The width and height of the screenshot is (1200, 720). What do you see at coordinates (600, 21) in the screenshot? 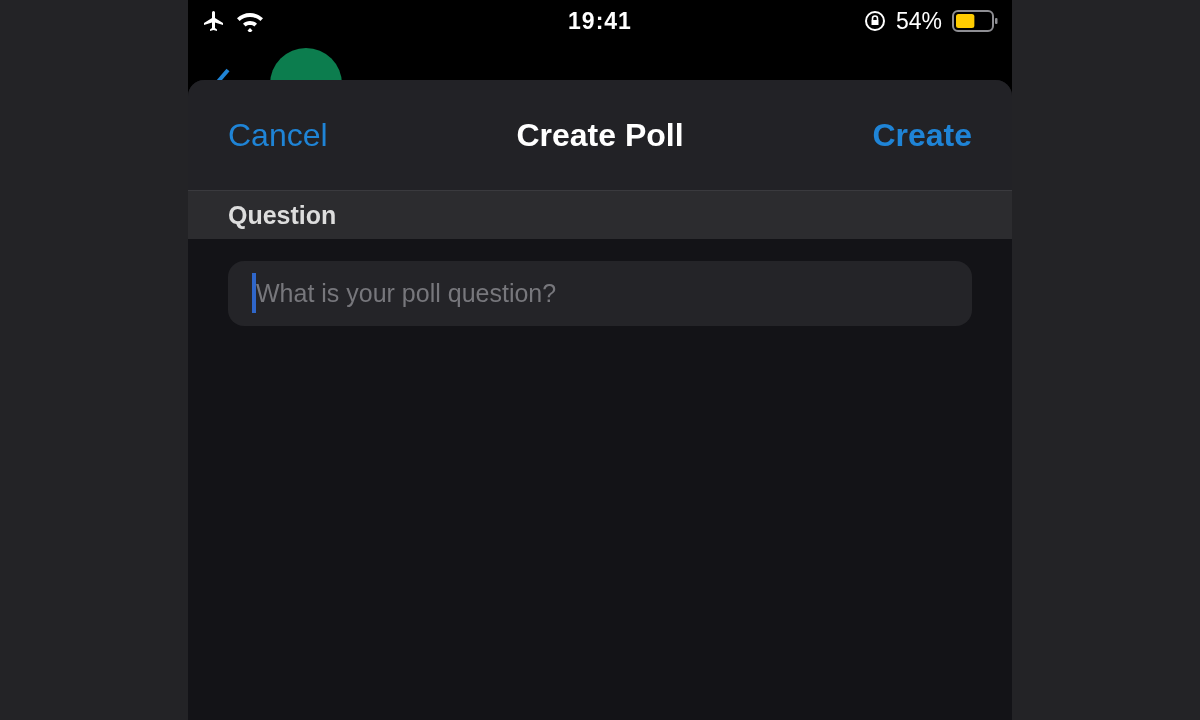
I see `clock: 19:41` at bounding box center [600, 21].